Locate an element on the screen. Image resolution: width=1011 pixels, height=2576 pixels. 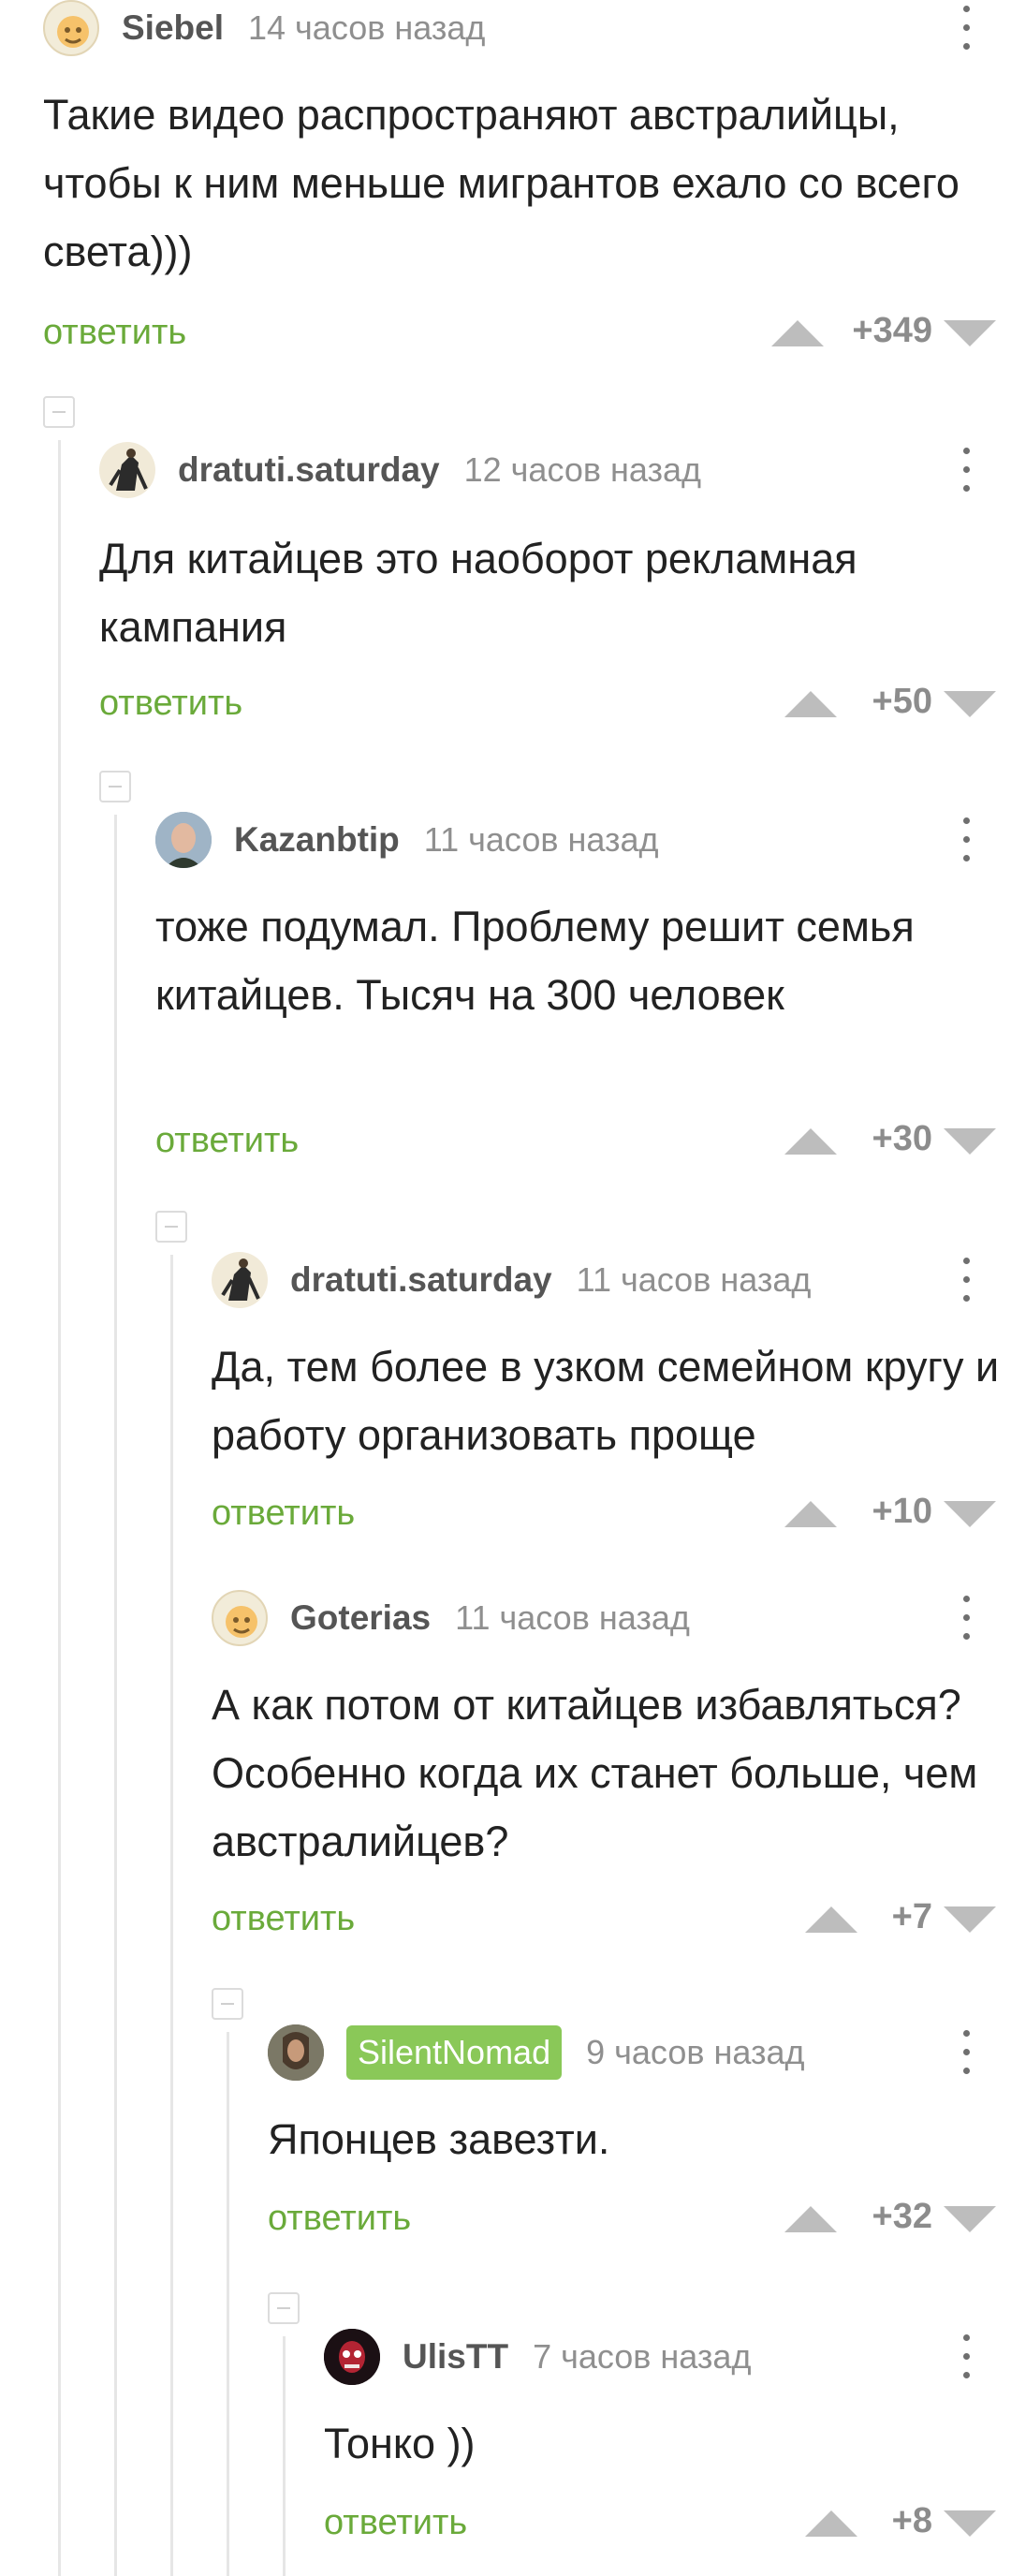
rating: +50 is located at coordinates (902, 701).